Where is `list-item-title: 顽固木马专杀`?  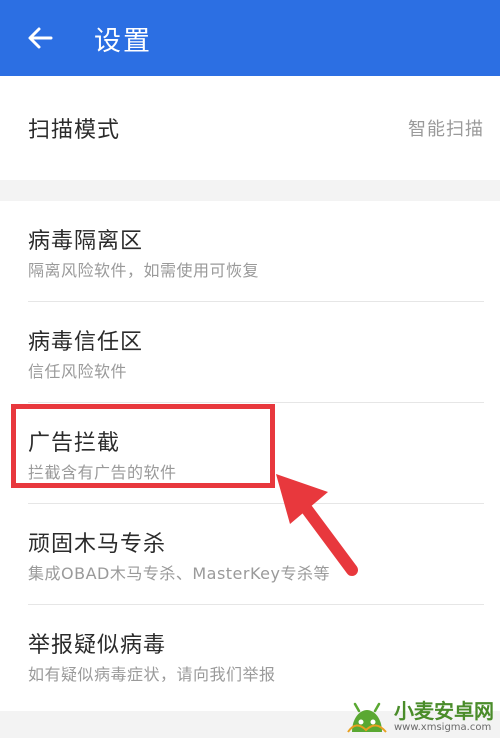 list-item-title: 顽固木马专杀 is located at coordinates (97, 544).